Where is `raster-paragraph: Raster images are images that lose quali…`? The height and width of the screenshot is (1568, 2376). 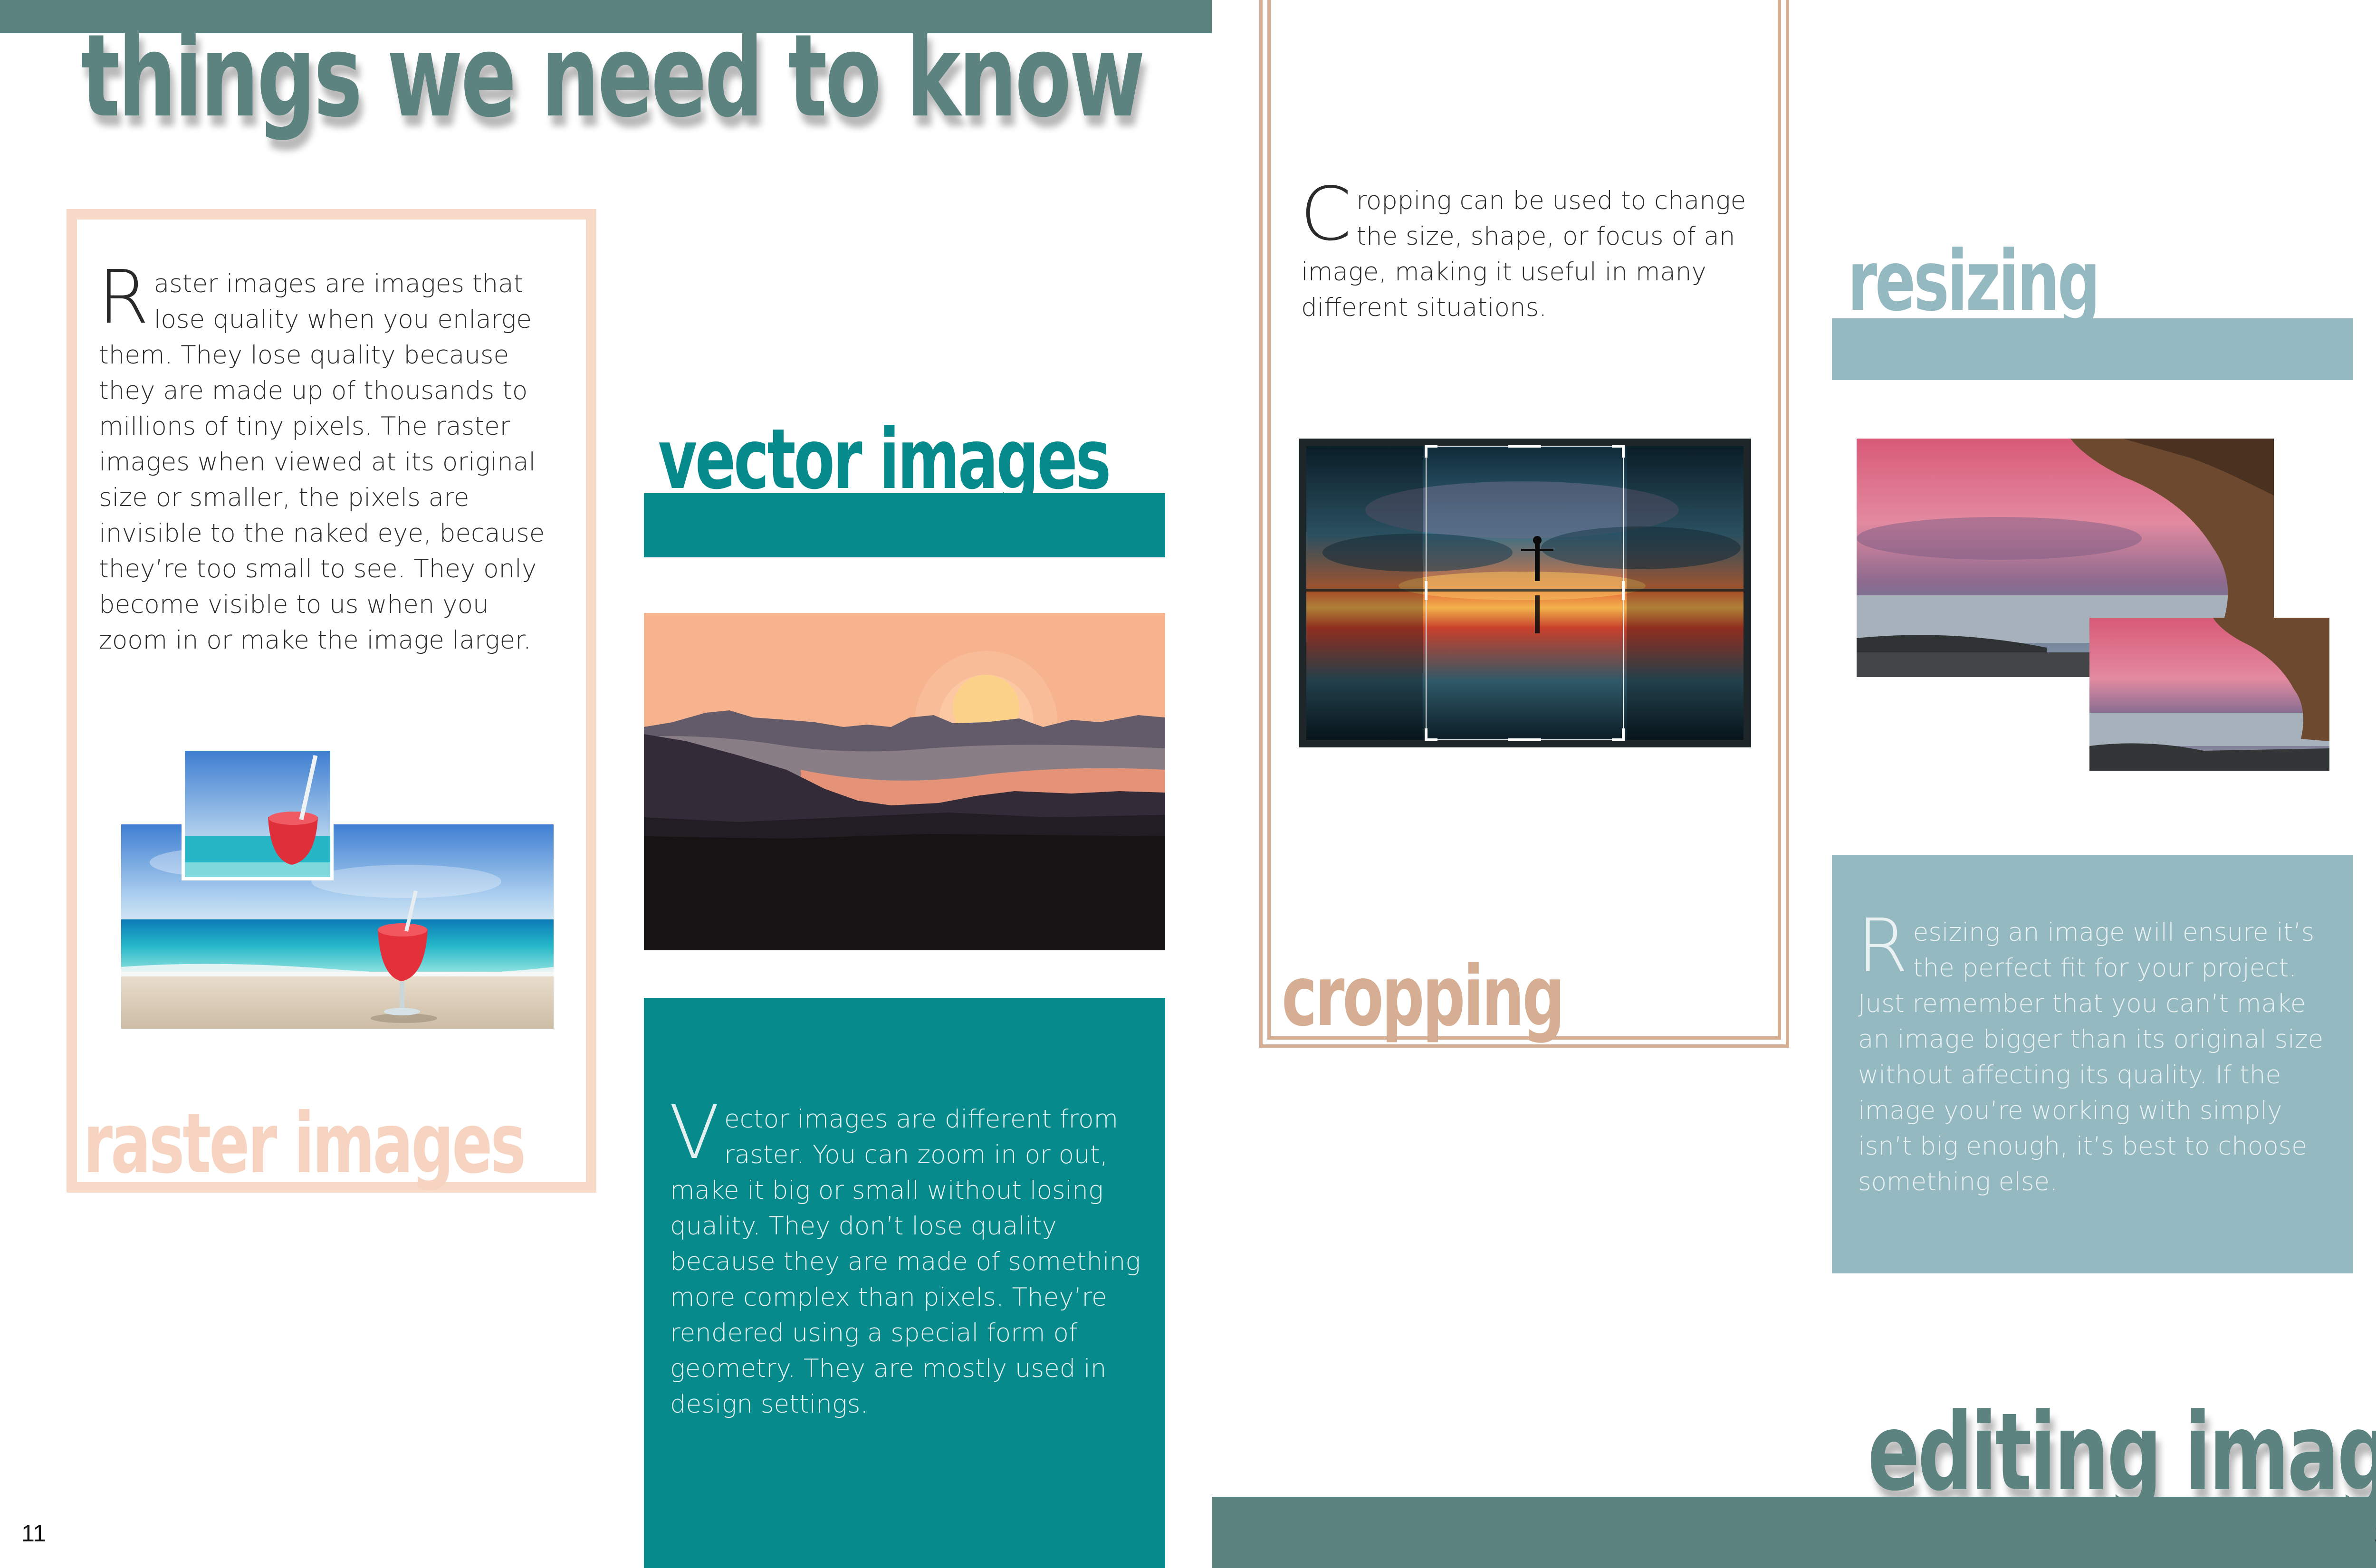 raster-paragraph: Raster images are images that lose quali… is located at coordinates (326, 456).